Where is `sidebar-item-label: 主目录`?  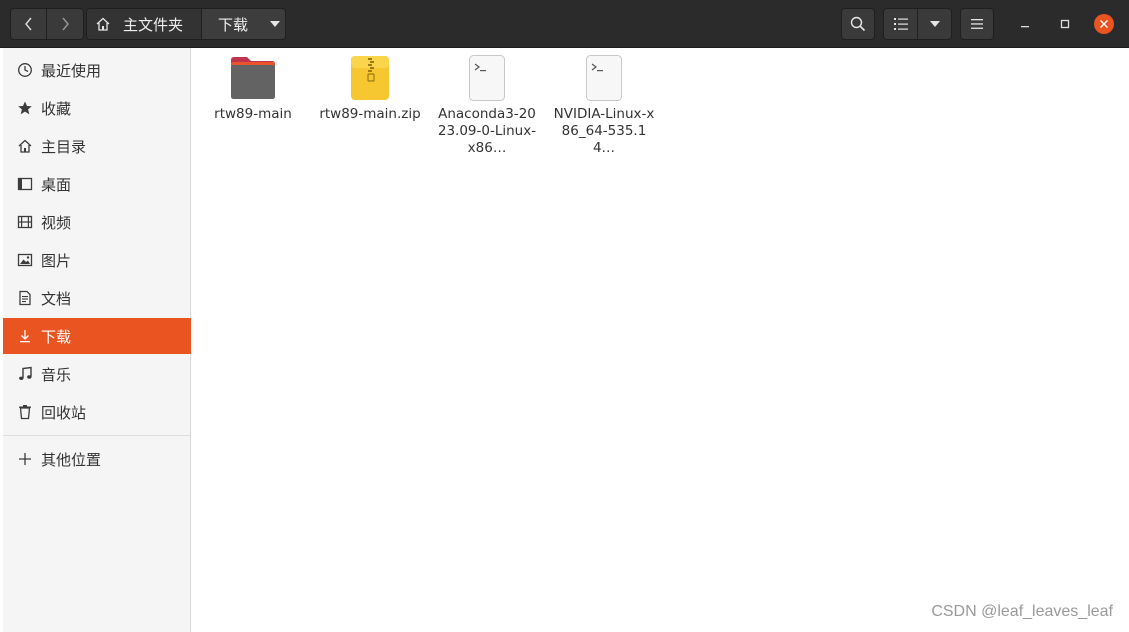
sidebar-item-label: 主目录 is located at coordinates (64, 146).